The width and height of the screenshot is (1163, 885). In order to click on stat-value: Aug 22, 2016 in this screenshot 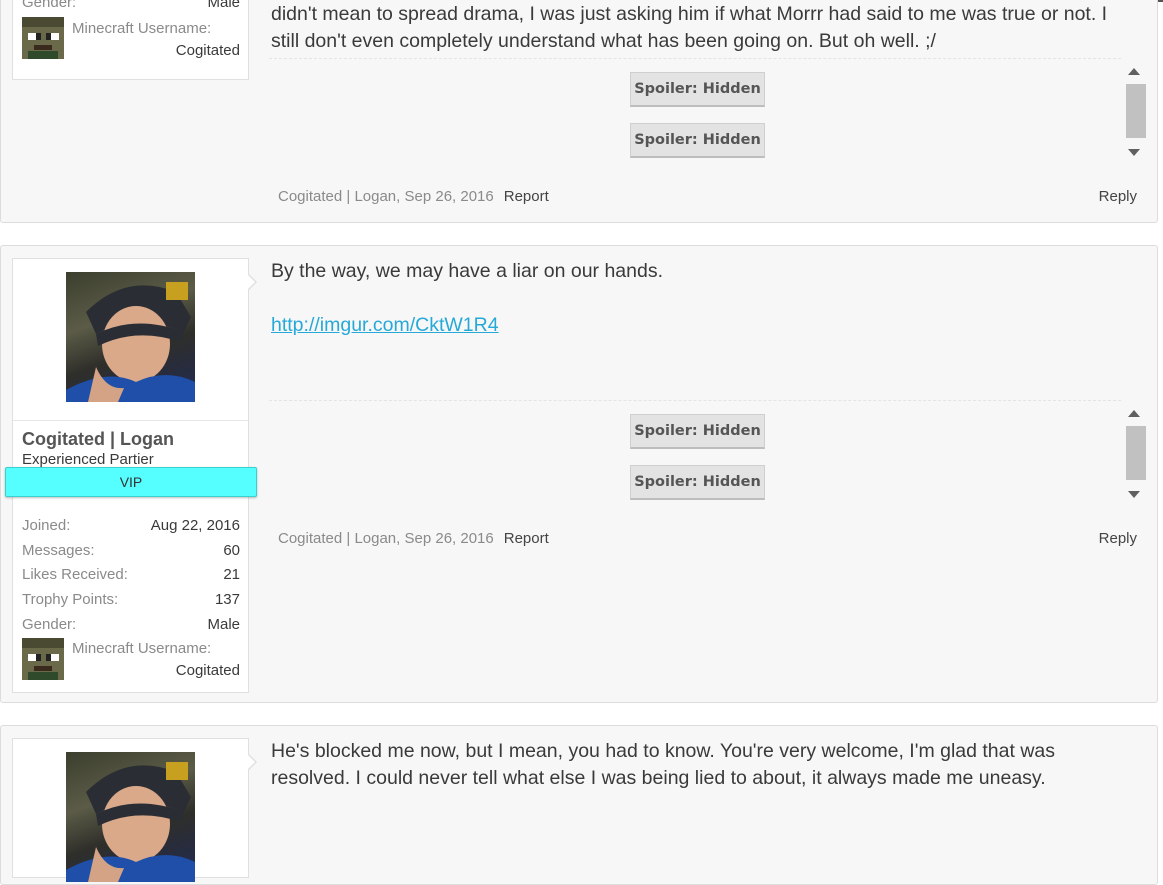, I will do `click(195, 525)`.